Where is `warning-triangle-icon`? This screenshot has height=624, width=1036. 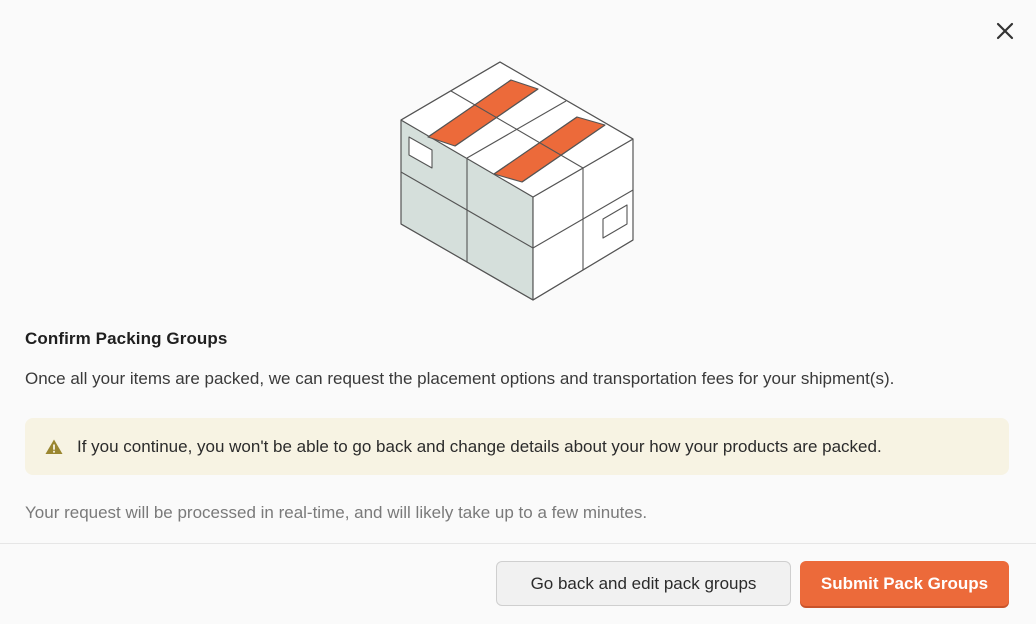 warning-triangle-icon is located at coordinates (54, 447).